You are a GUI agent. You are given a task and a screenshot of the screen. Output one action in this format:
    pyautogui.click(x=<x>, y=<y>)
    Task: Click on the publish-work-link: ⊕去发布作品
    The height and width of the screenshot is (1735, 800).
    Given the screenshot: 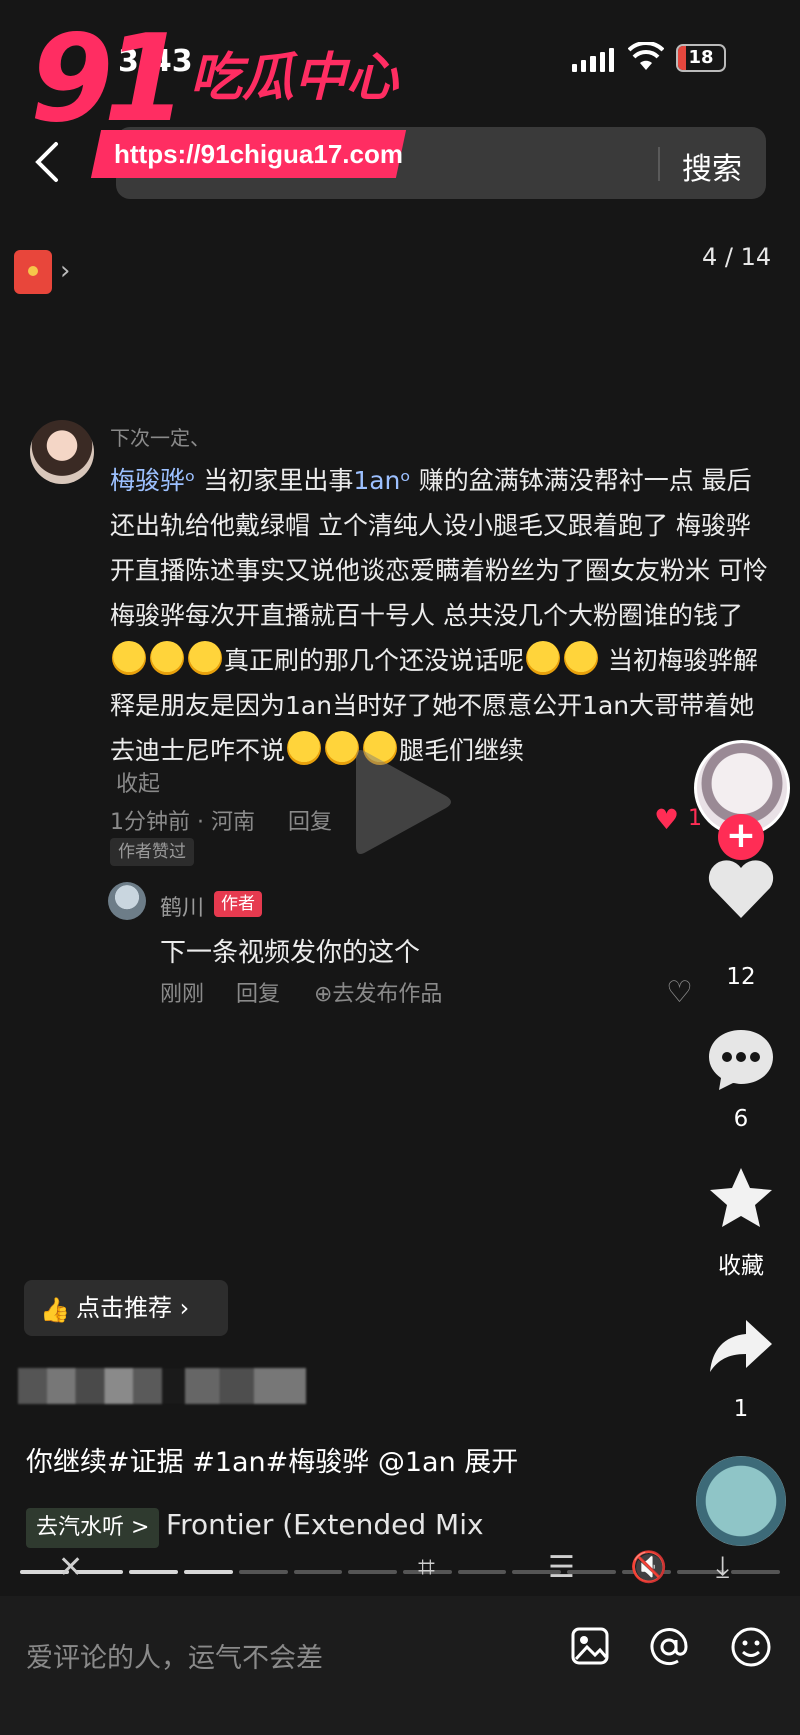 What is the action you would take?
    pyautogui.click(x=378, y=992)
    